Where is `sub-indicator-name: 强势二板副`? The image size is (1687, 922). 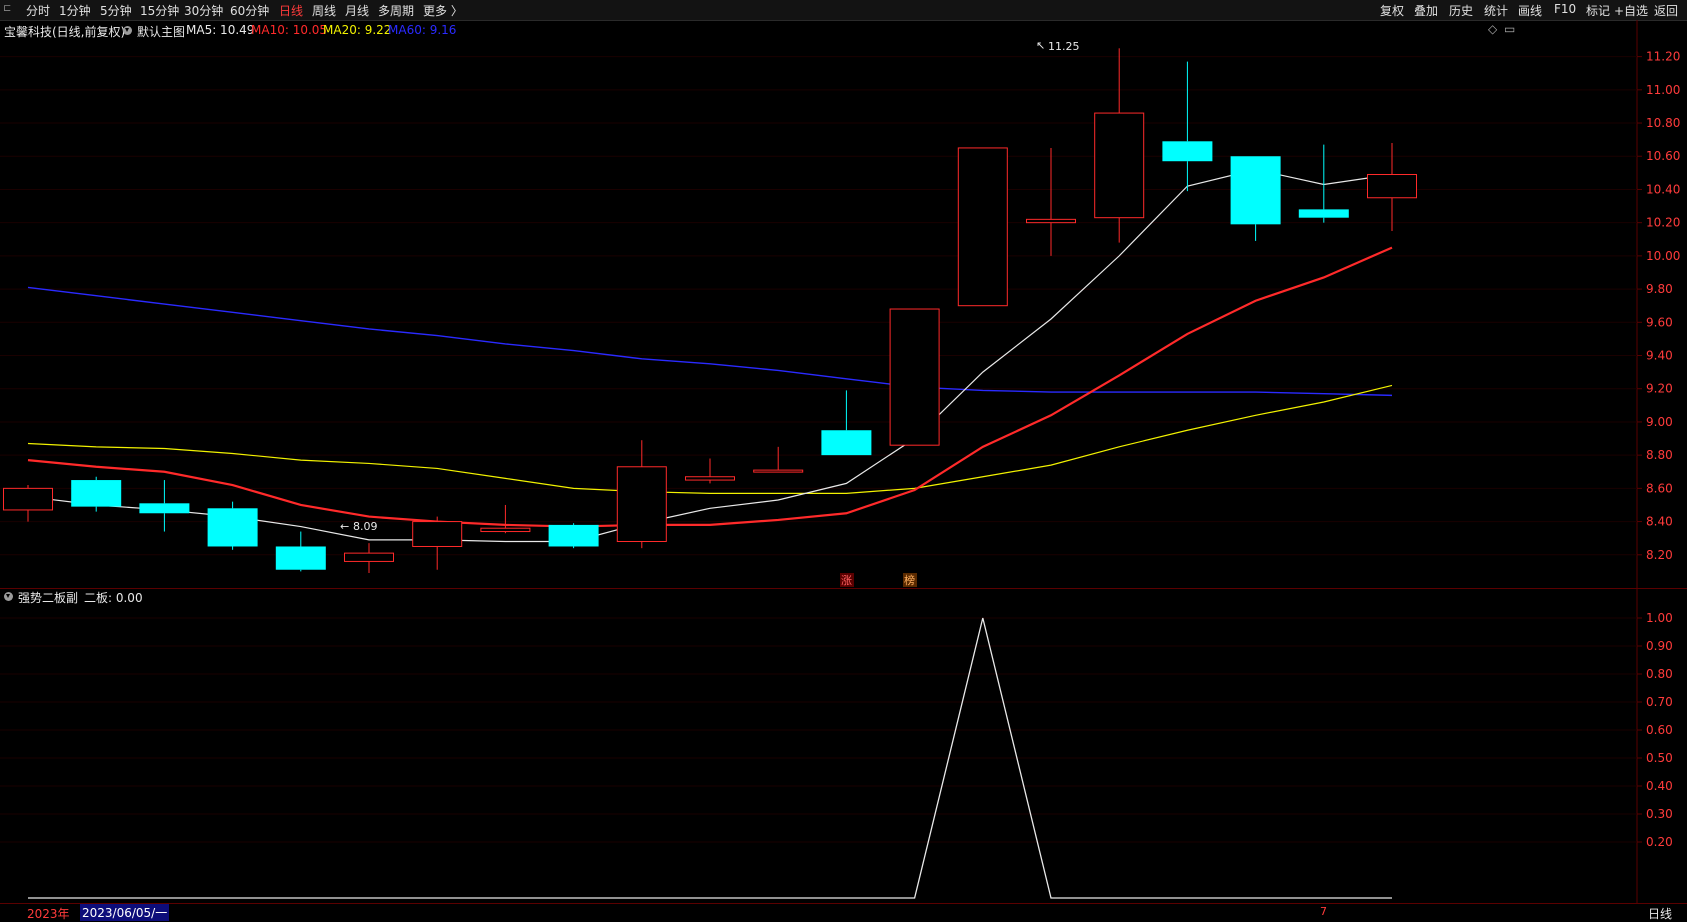
sub-indicator-name: 强势二板副 is located at coordinates (48, 597).